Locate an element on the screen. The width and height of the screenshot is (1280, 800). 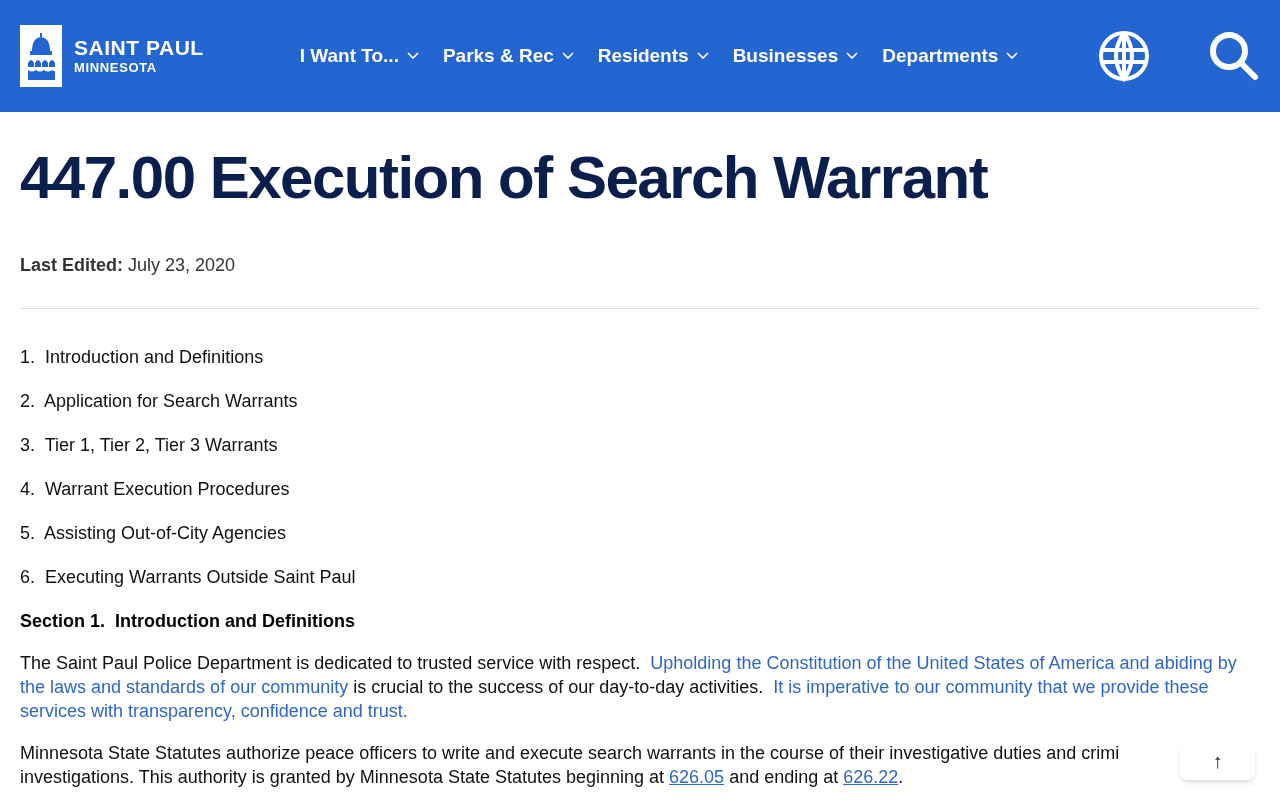
search-icon is located at coordinates (1234, 56).